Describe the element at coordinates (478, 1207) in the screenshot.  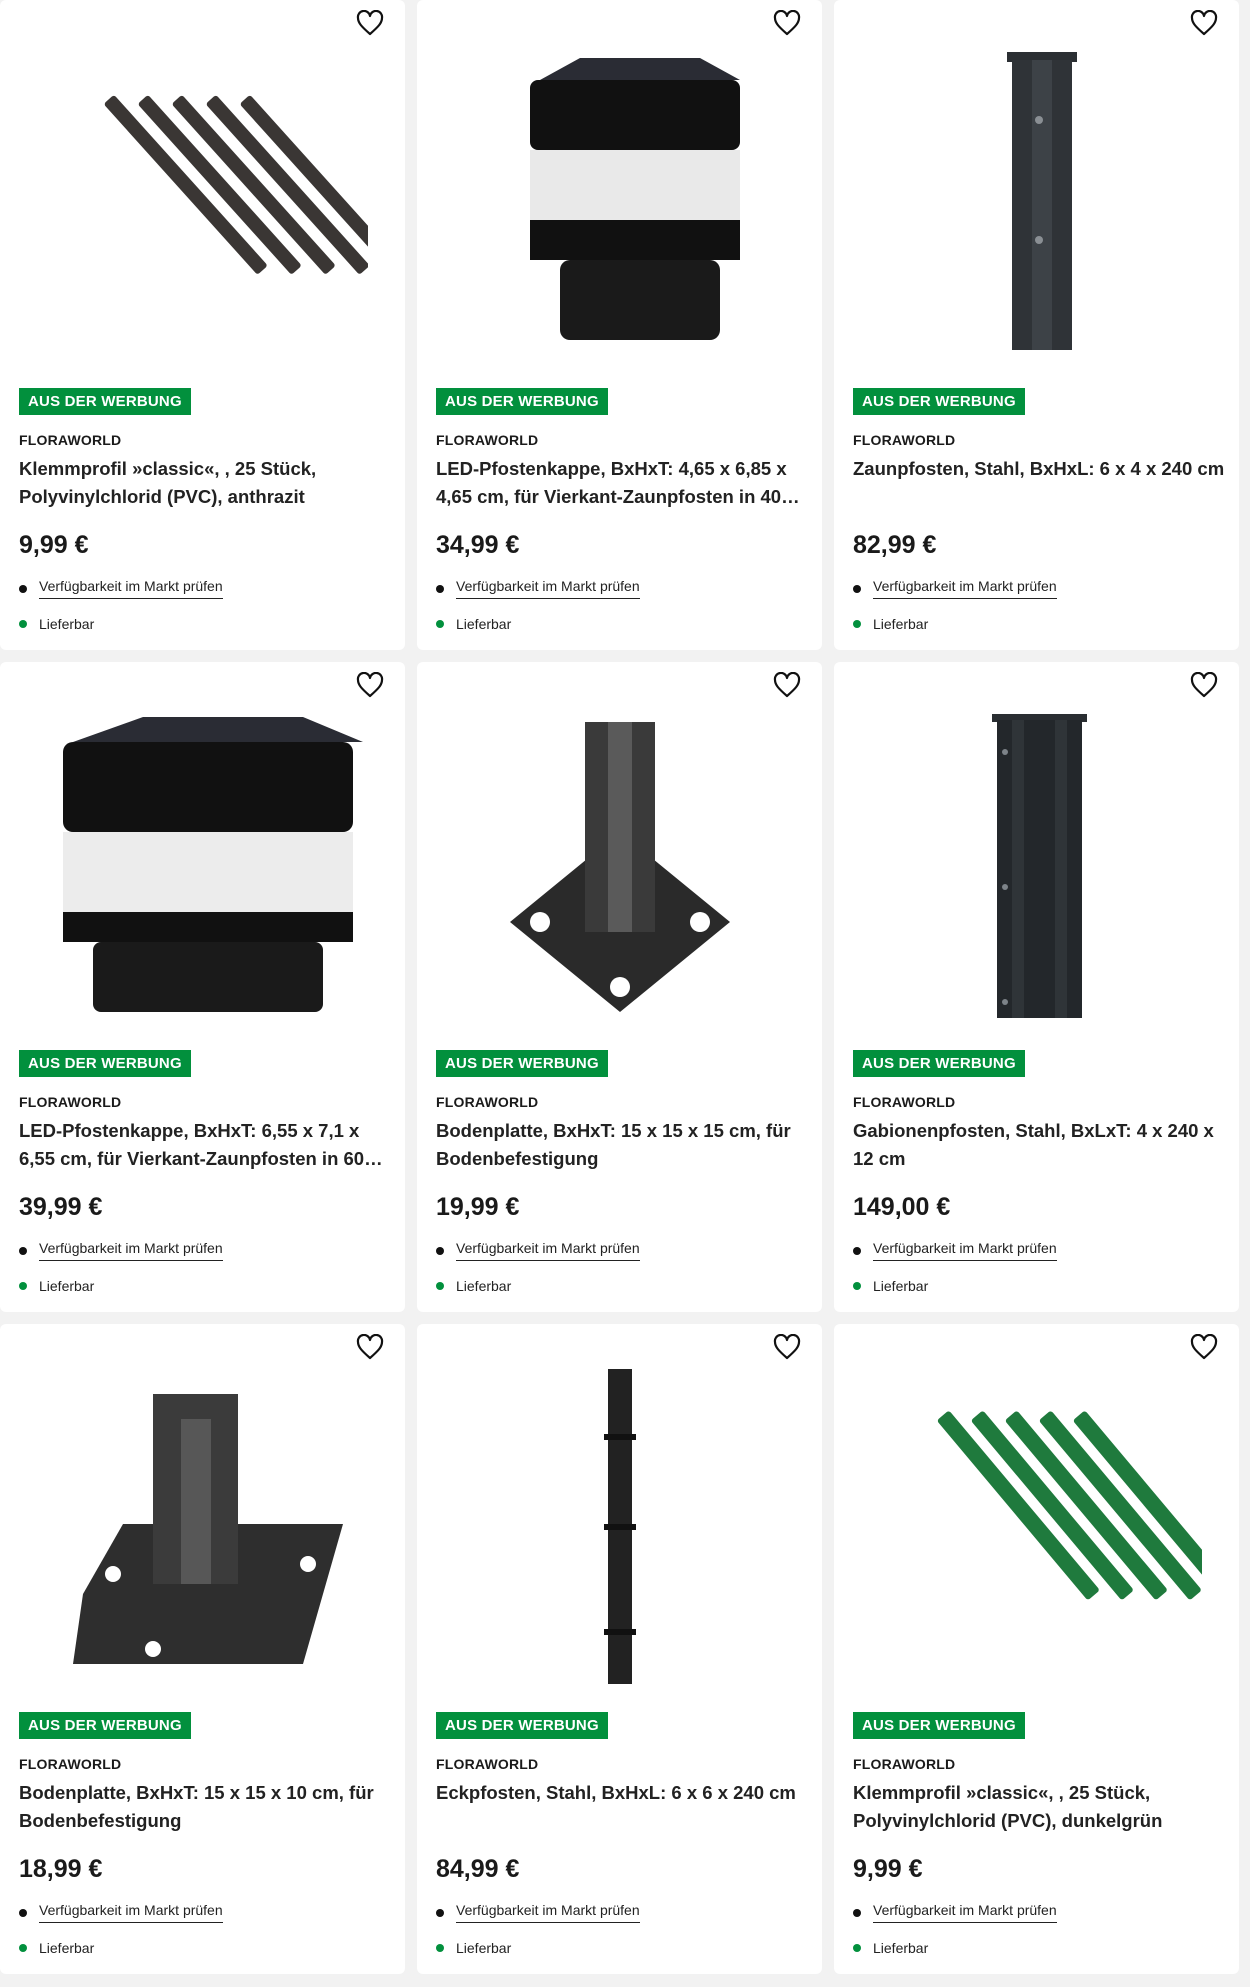
I see `product-price: 19,99 €` at that location.